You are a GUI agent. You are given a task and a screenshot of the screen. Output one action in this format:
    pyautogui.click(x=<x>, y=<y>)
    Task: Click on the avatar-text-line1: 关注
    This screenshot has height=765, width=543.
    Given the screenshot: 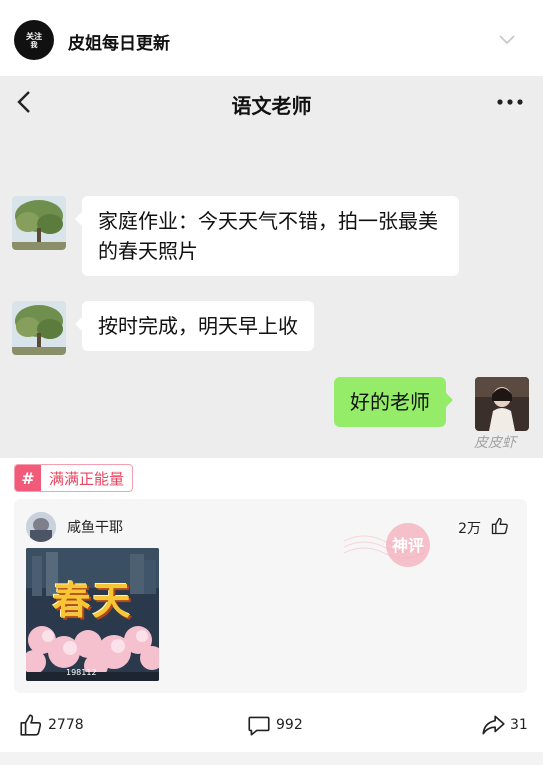 What is the action you would take?
    pyautogui.click(x=34, y=36)
    